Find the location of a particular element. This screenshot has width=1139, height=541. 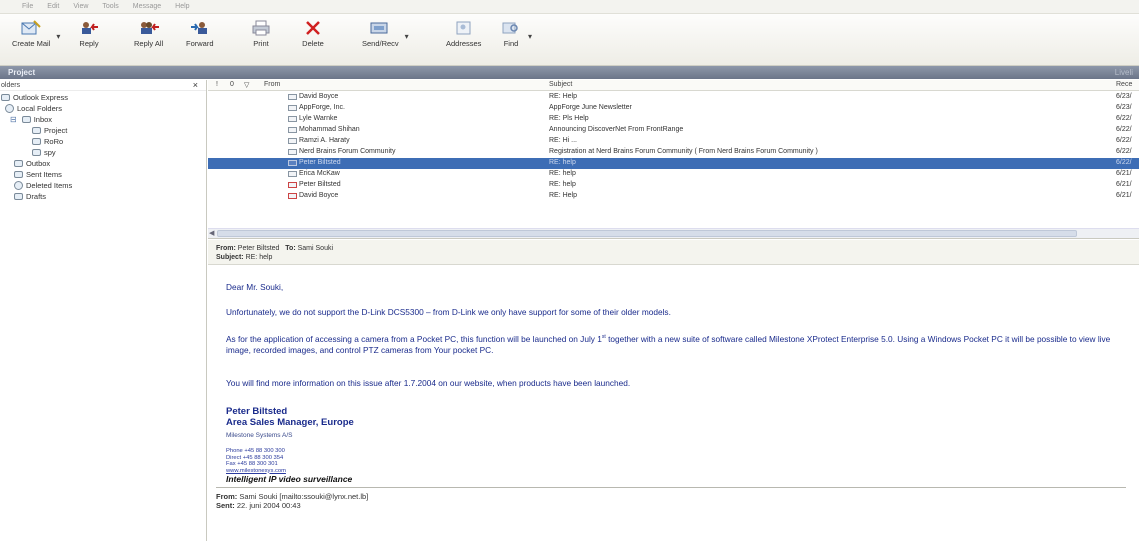

menu-view: View is located at coordinates (80, 6).